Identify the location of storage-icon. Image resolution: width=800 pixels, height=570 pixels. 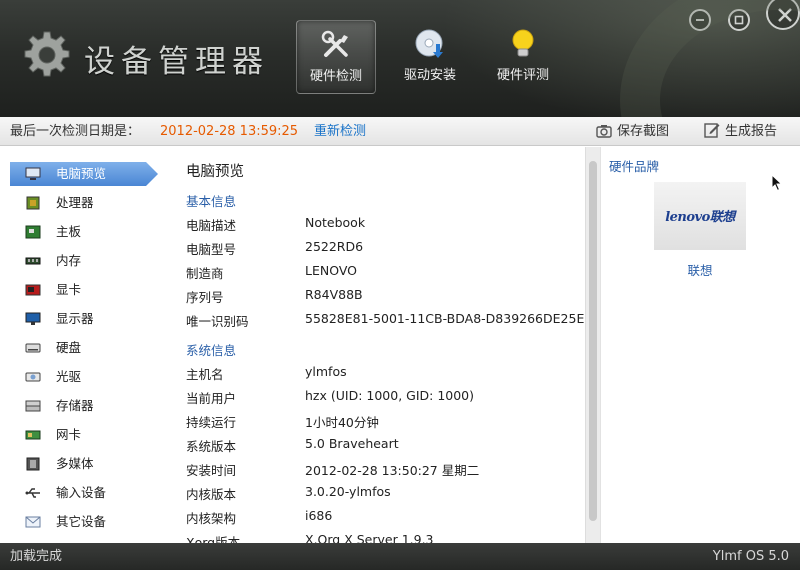
(33, 406).